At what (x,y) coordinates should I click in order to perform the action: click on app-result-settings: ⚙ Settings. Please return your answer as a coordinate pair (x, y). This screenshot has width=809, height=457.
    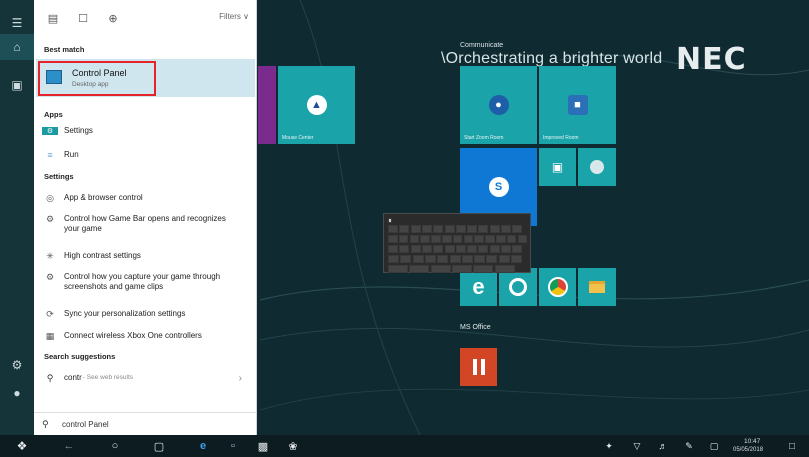
    Looking at the image, I should click on (146, 131).